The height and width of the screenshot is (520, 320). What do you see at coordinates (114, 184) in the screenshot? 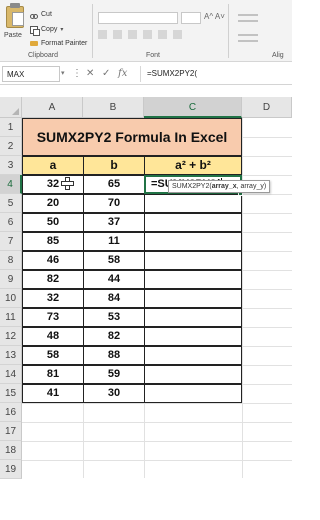
I see `cell-b4: 65` at bounding box center [114, 184].